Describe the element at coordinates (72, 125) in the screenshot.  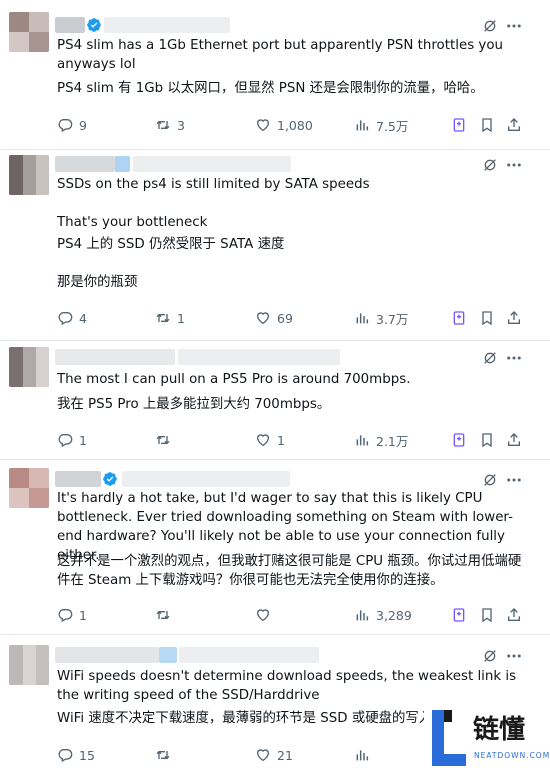
I see `reply-button: 9` at that location.